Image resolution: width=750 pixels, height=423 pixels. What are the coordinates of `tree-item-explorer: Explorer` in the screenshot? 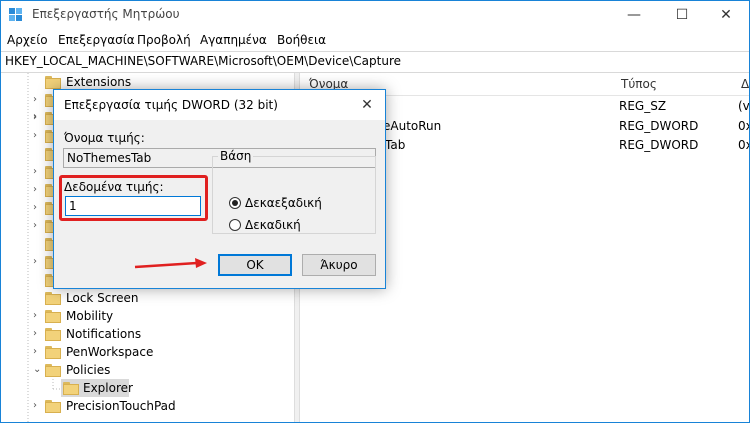 It's located at (97, 388).